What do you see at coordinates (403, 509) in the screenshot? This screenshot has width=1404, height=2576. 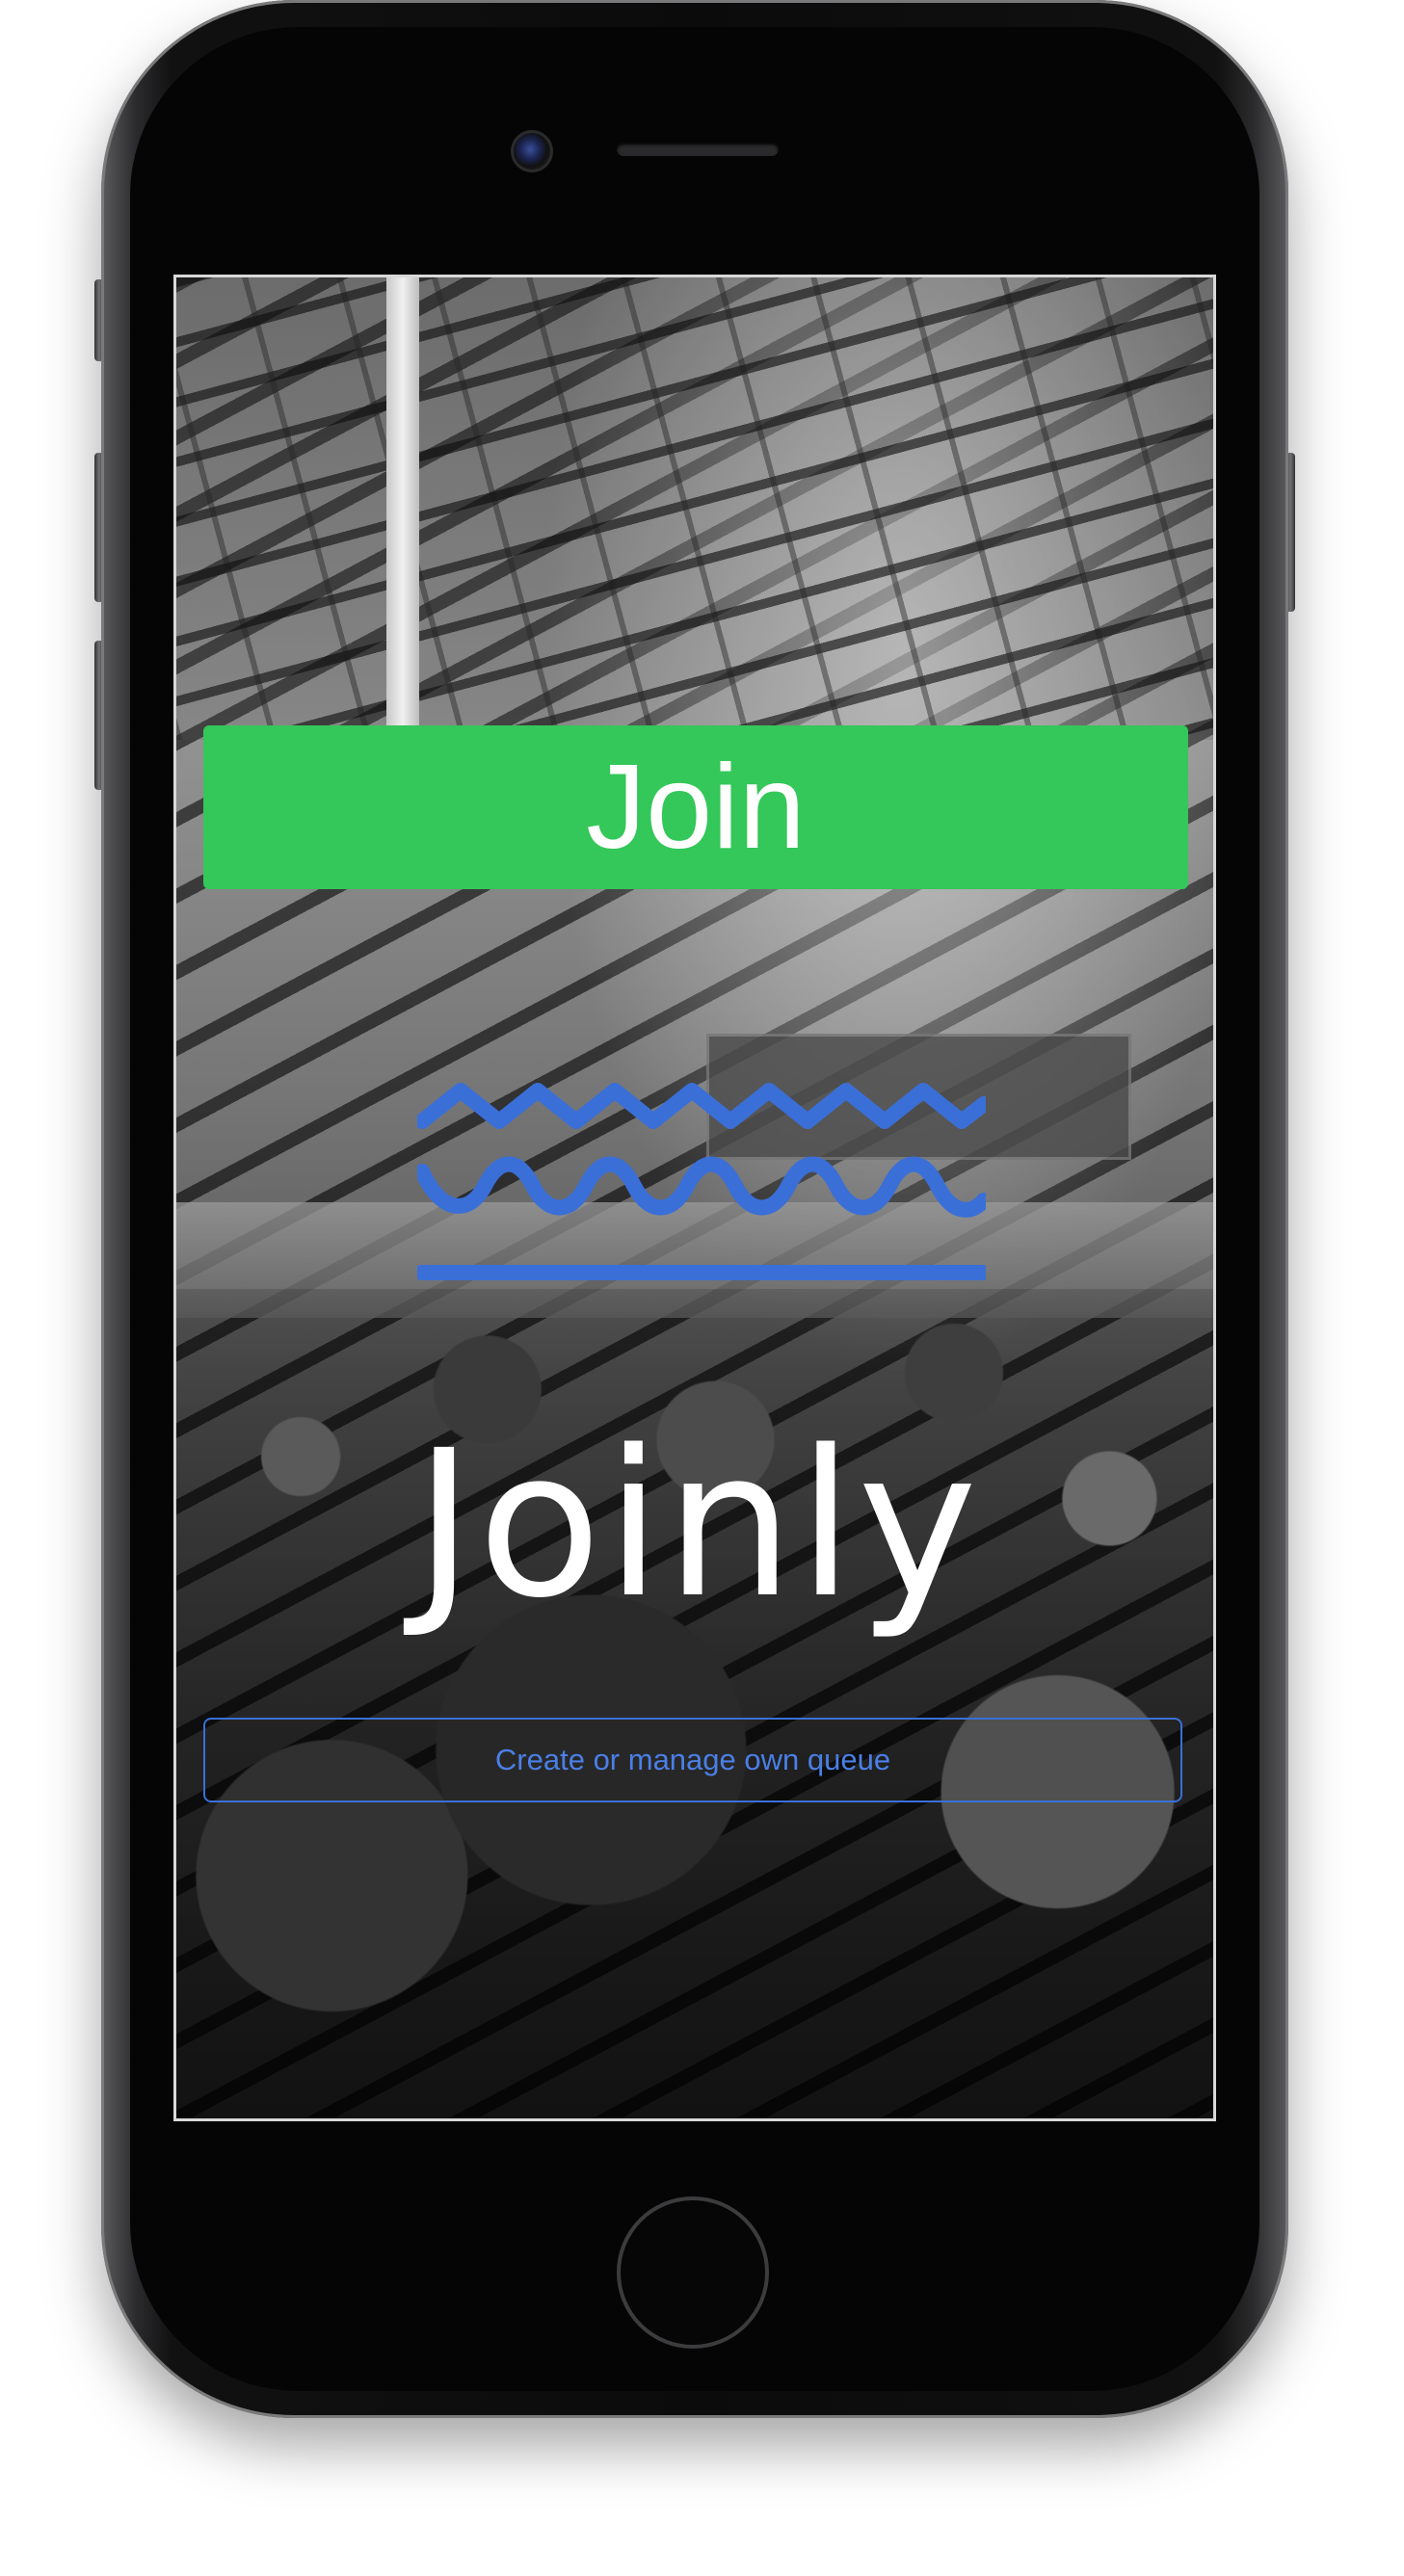 I see `background-photo-pole` at bounding box center [403, 509].